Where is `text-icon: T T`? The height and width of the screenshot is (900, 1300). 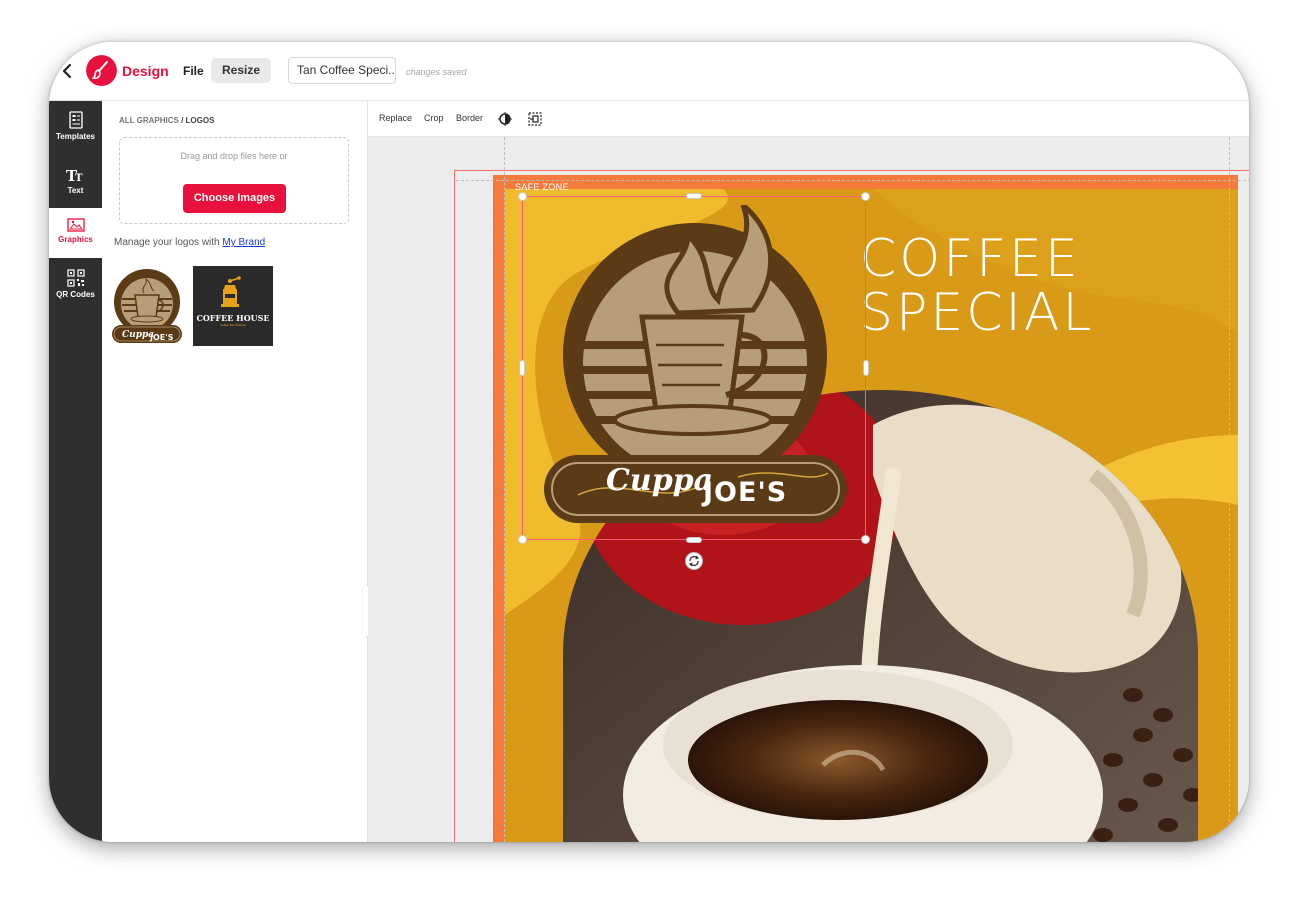
text-icon: T T is located at coordinates (74, 175).